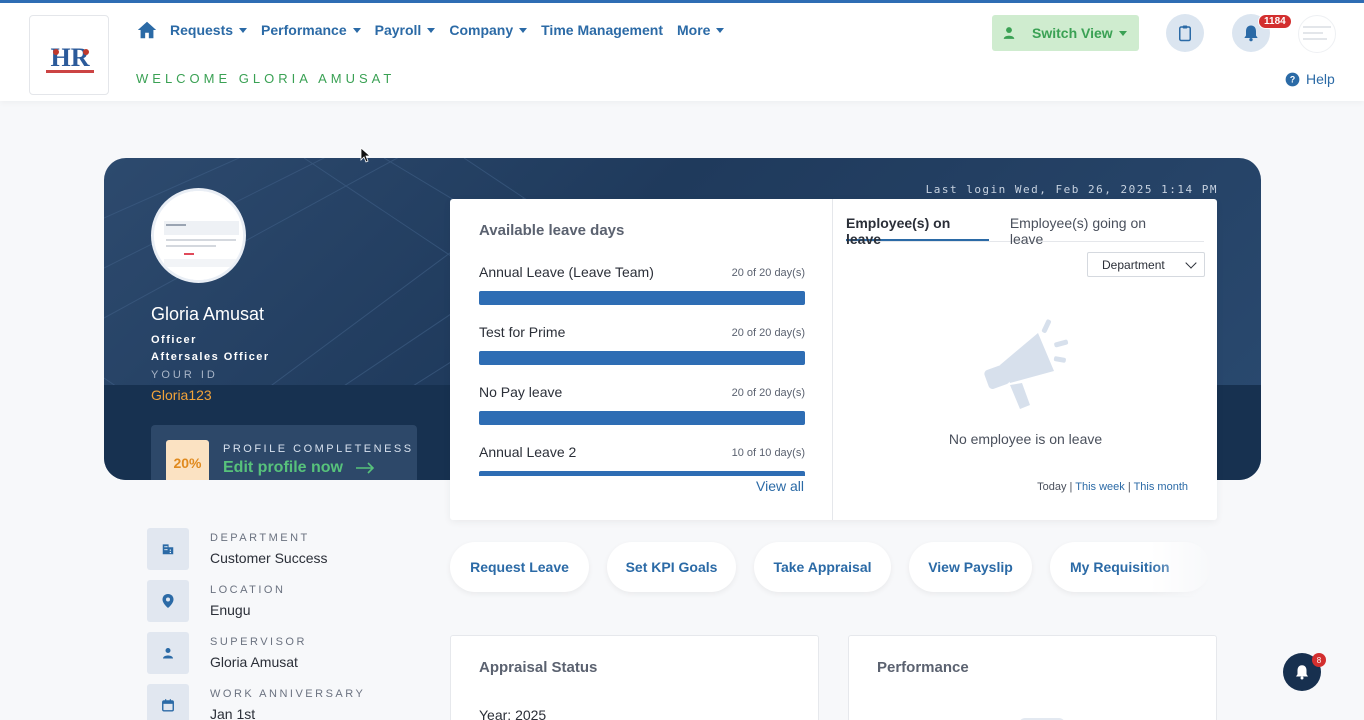 This screenshot has width=1364, height=720. I want to click on help-icon: ?, so click(1292, 79).